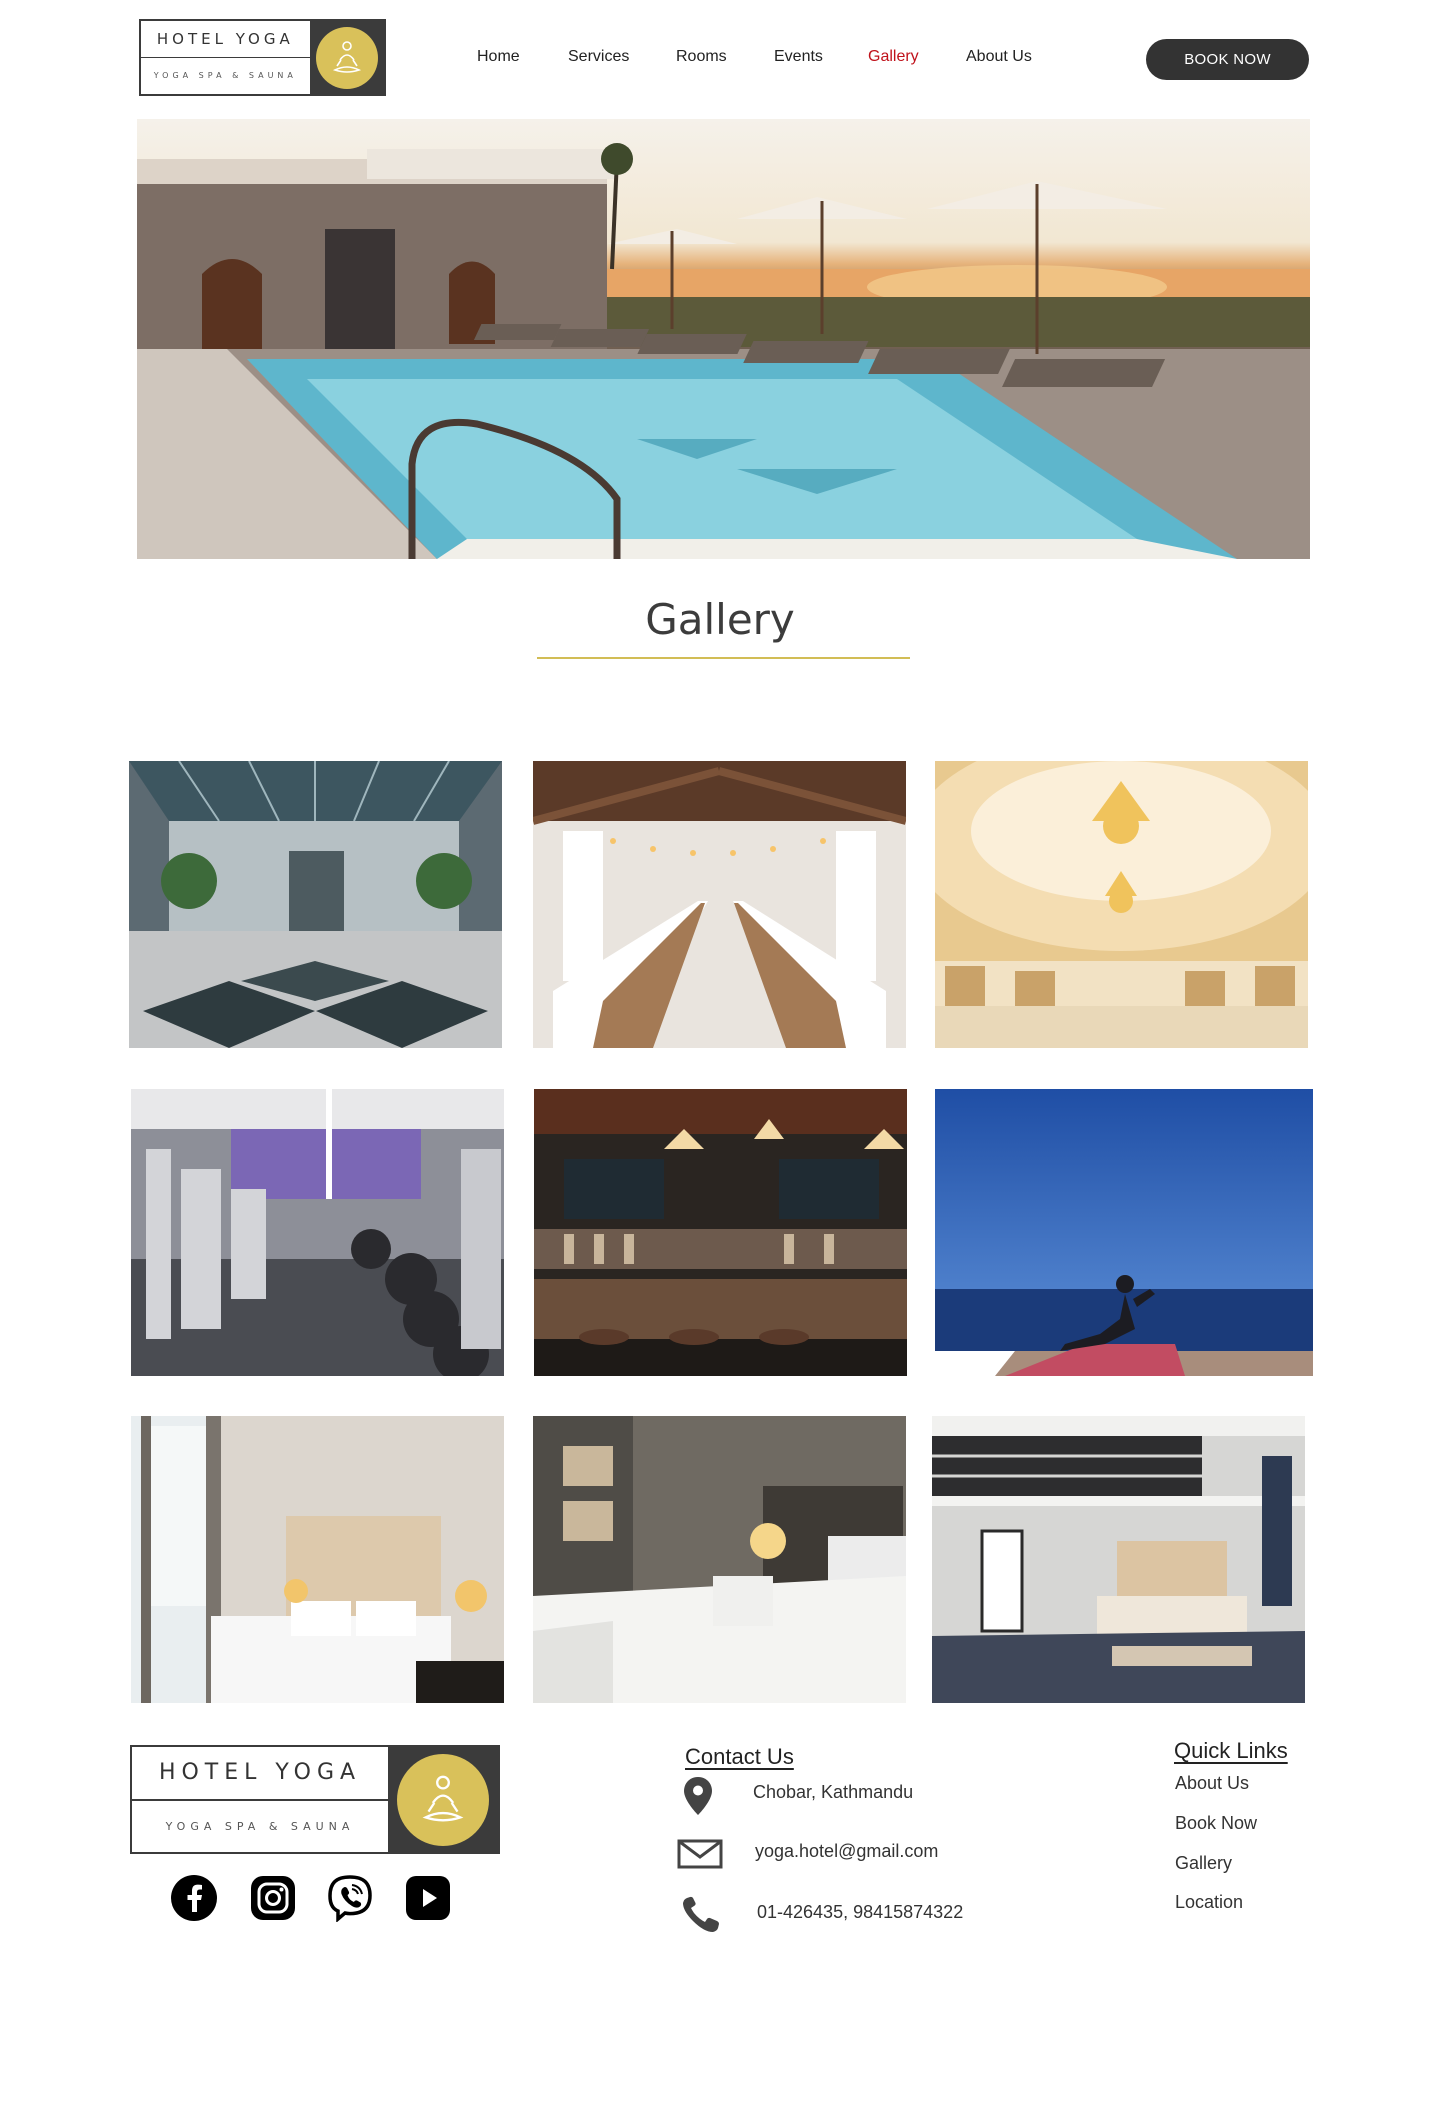  I want to click on footer-logo: HOTEL YOGA YOGA SPA & SAUNA, so click(315, 1799).